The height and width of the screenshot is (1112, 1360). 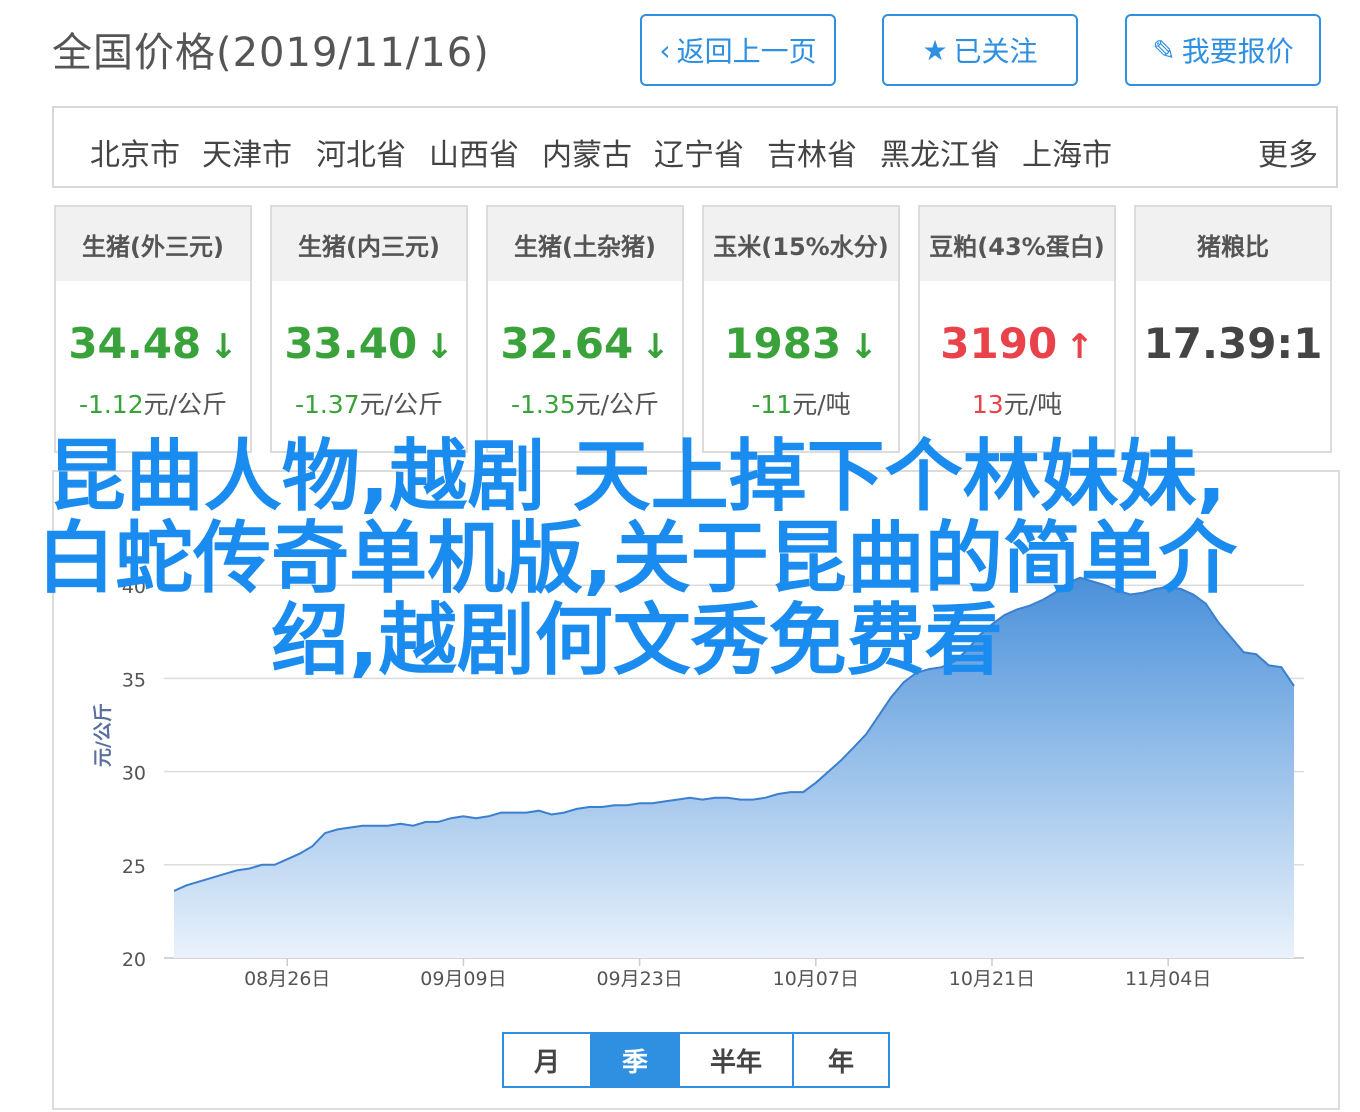 What do you see at coordinates (153, 404) in the screenshot?
I see `card-change: -1.12元/公斤` at bounding box center [153, 404].